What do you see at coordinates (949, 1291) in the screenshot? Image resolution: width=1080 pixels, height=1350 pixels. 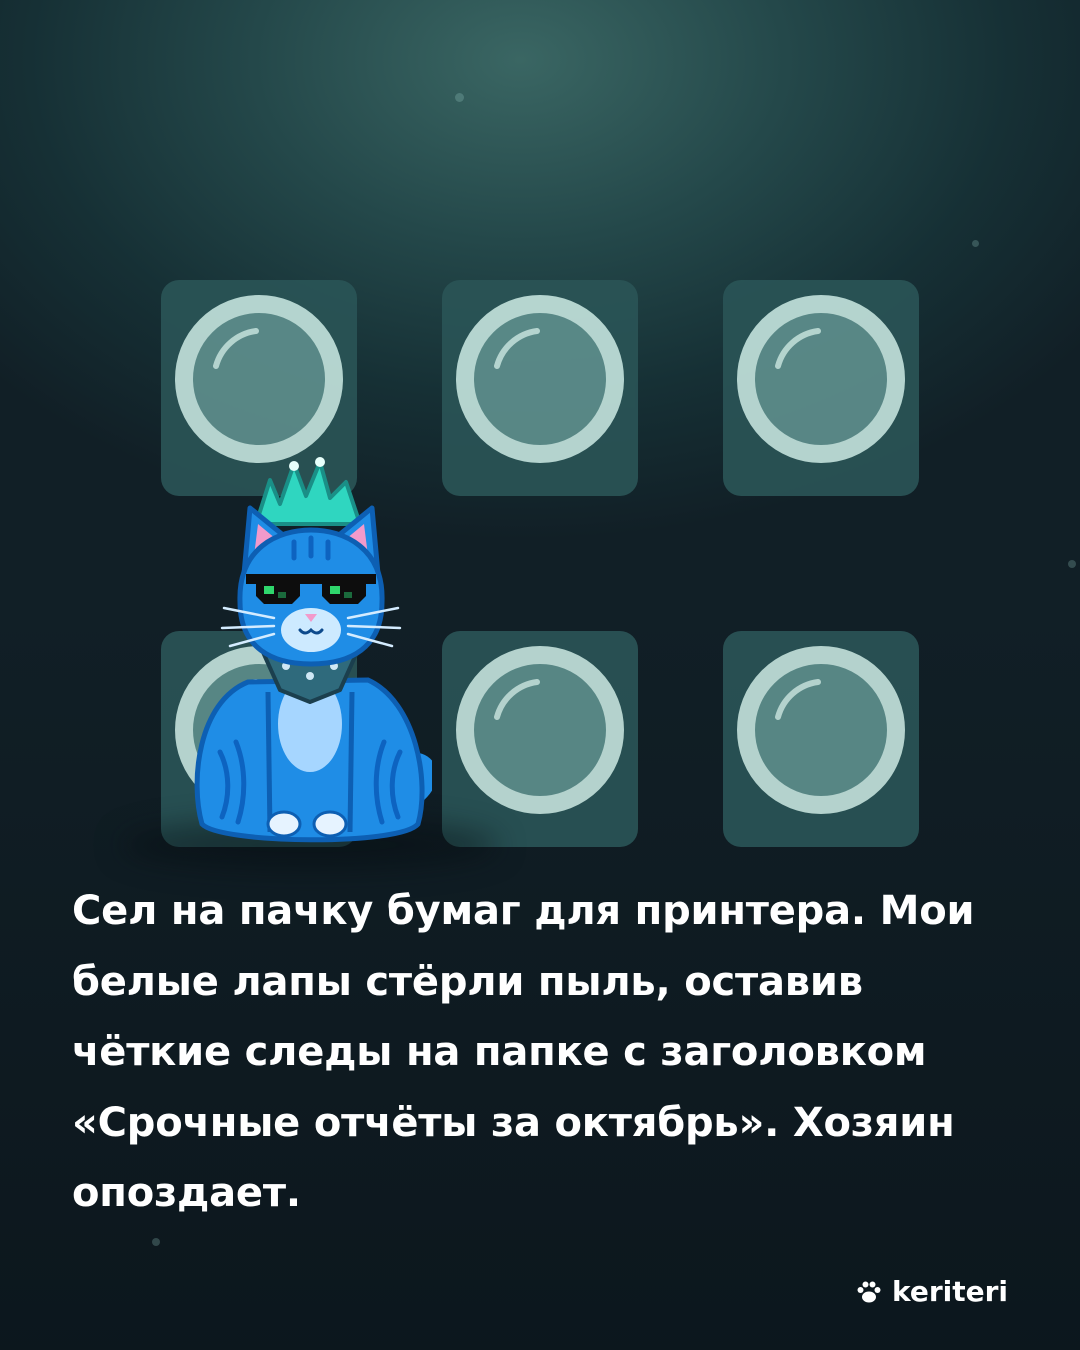 I see `brand-name: keriteri` at bounding box center [949, 1291].